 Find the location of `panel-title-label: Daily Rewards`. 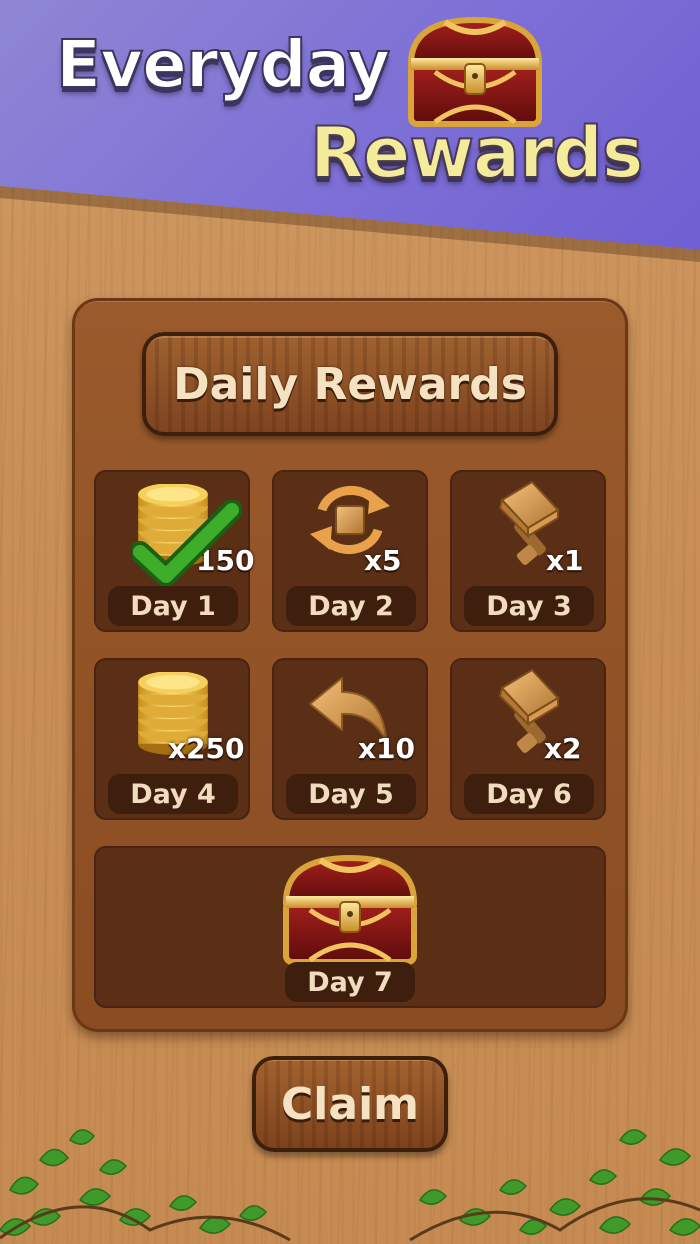

panel-title-label: Daily Rewards is located at coordinates (350, 384).